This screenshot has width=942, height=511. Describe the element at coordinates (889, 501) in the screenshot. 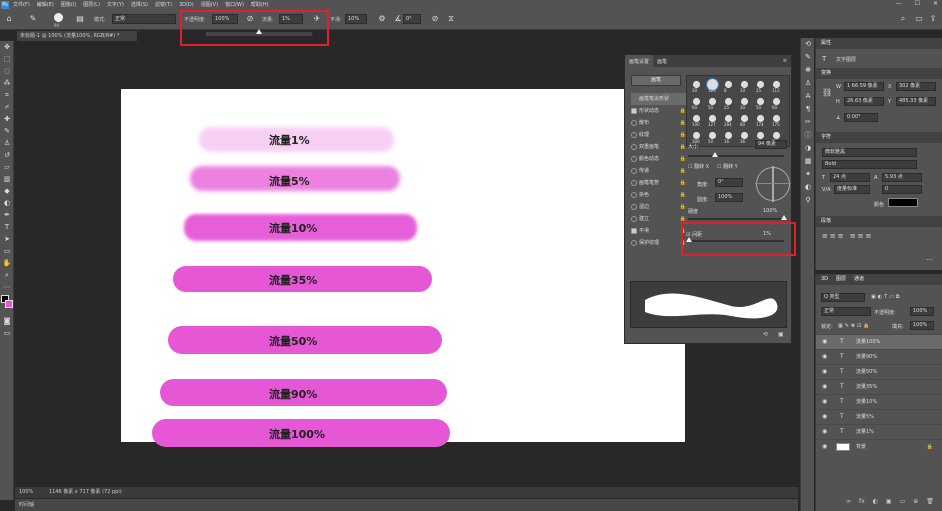

I see `mask-icon: ▣` at that location.